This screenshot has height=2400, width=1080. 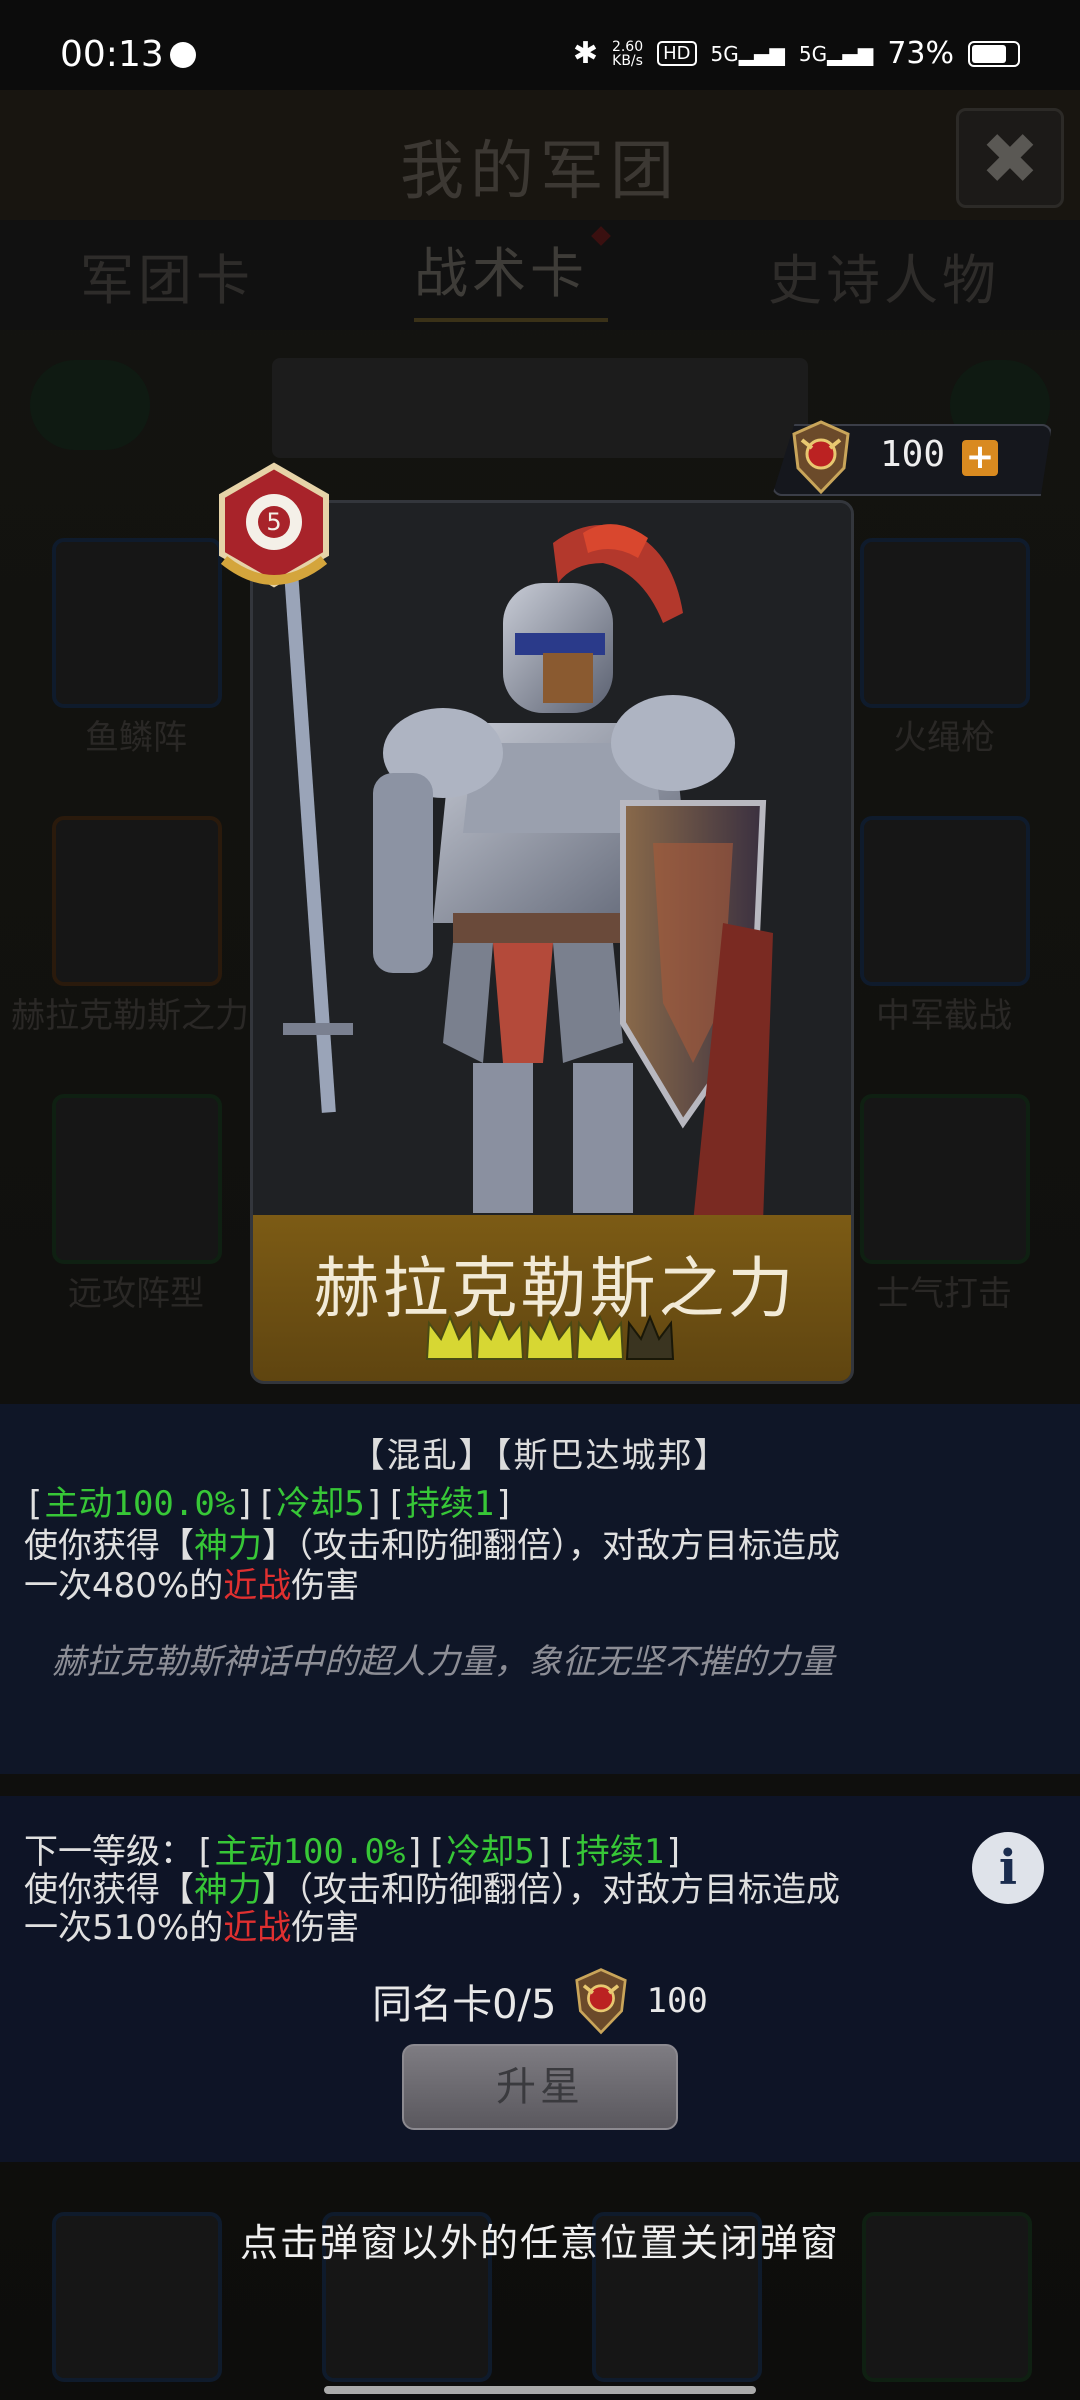 What do you see at coordinates (136, 738) in the screenshot?
I see `grid-card-label: 鱼鳞阵` at bounding box center [136, 738].